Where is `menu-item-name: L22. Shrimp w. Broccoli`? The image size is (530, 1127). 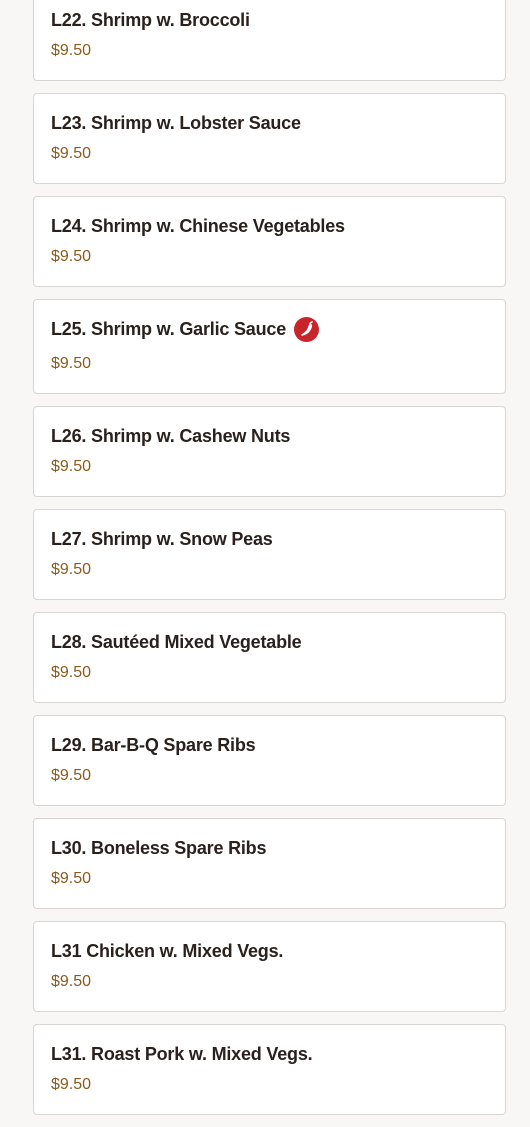 menu-item-name: L22. Shrimp w. Broccoli is located at coordinates (150, 19).